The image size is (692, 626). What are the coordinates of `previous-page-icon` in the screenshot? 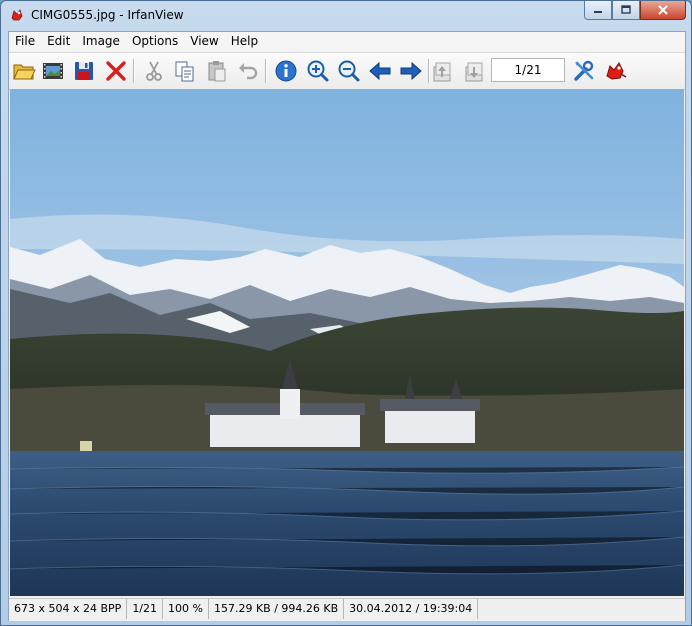 It's located at (442, 72).